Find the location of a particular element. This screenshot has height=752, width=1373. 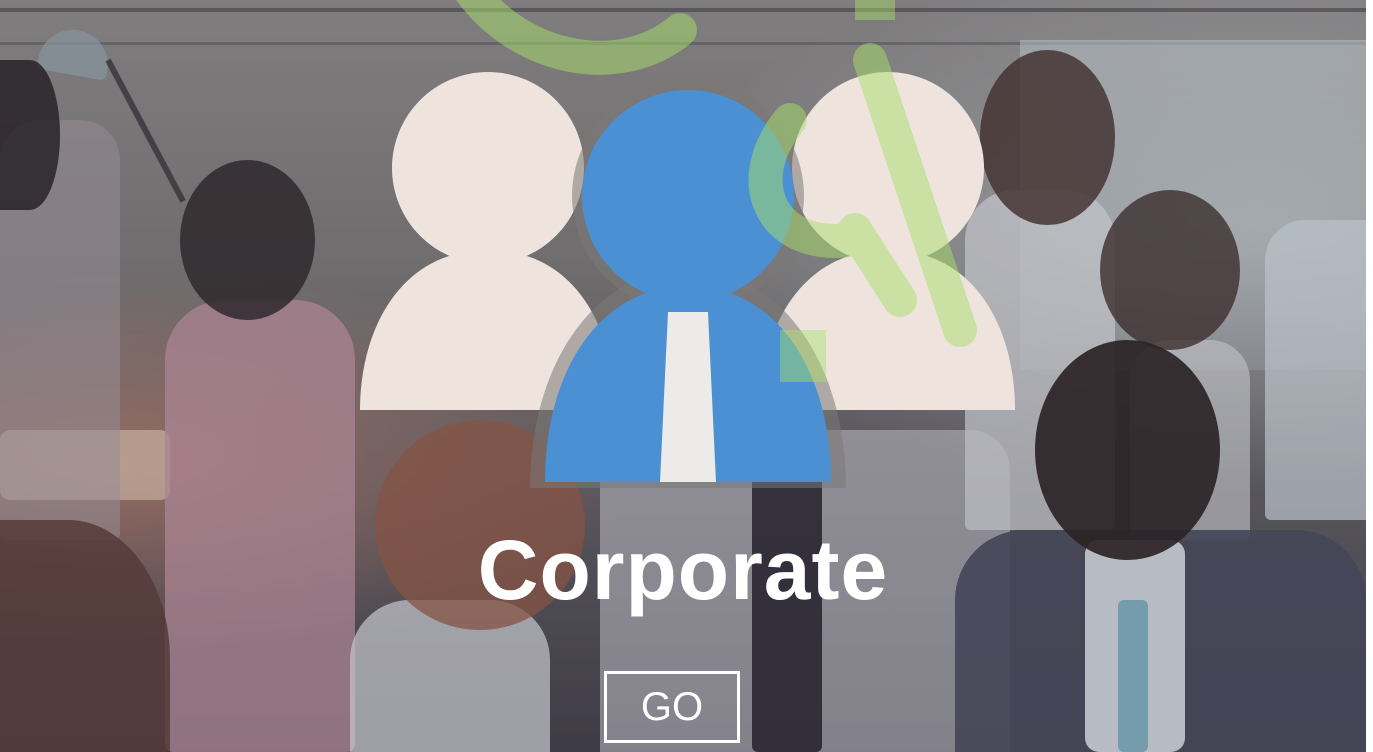

go-button: GO is located at coordinates (672, 707).